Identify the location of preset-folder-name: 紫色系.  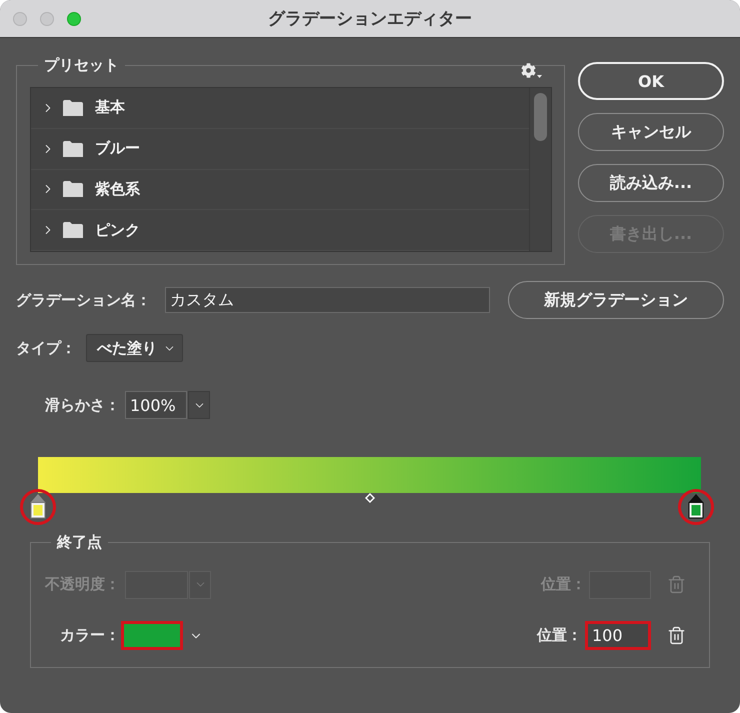
(117, 189).